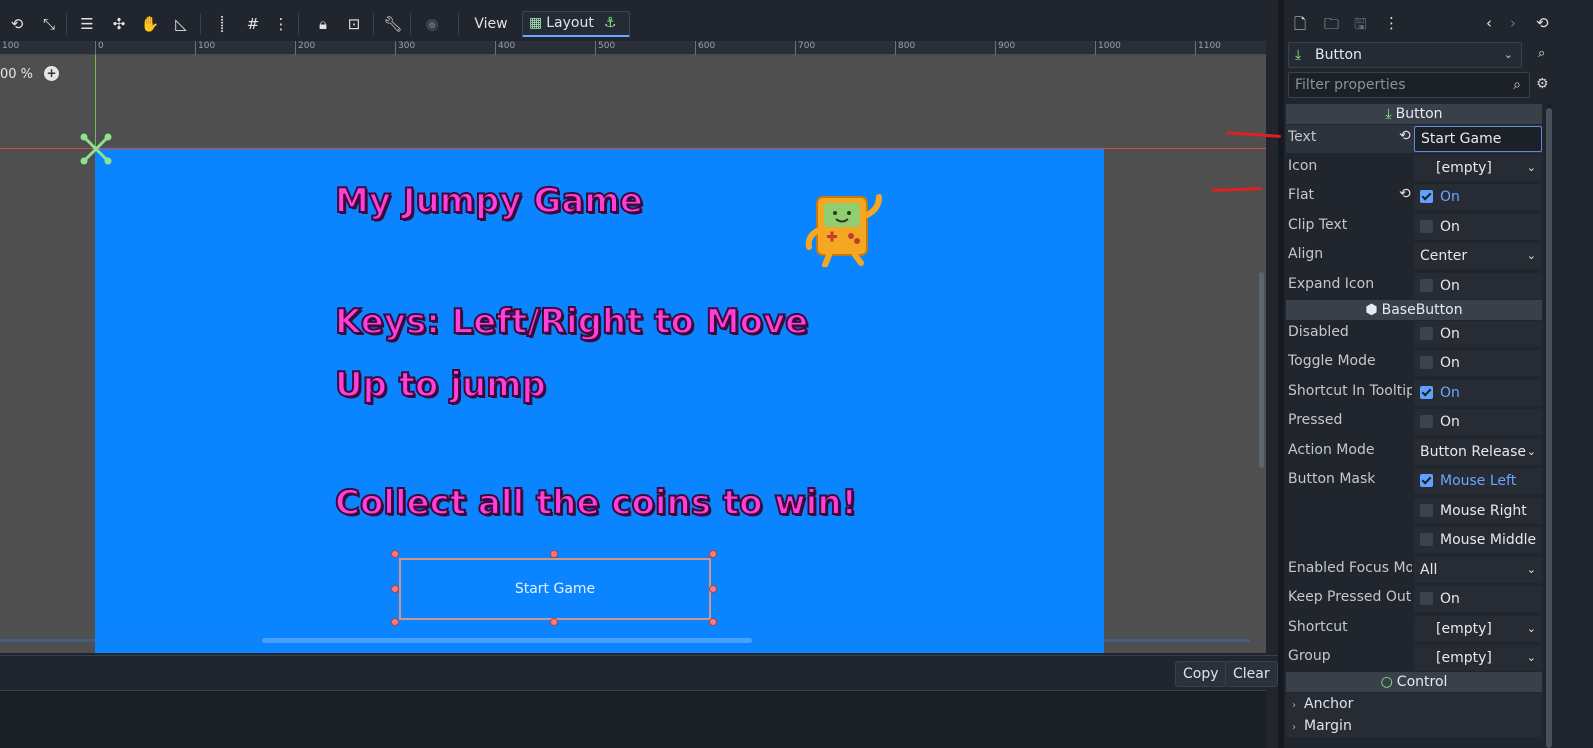  What do you see at coordinates (596, 503) in the screenshot?
I see `instructions-goal: Collect all the coins to win!` at bounding box center [596, 503].